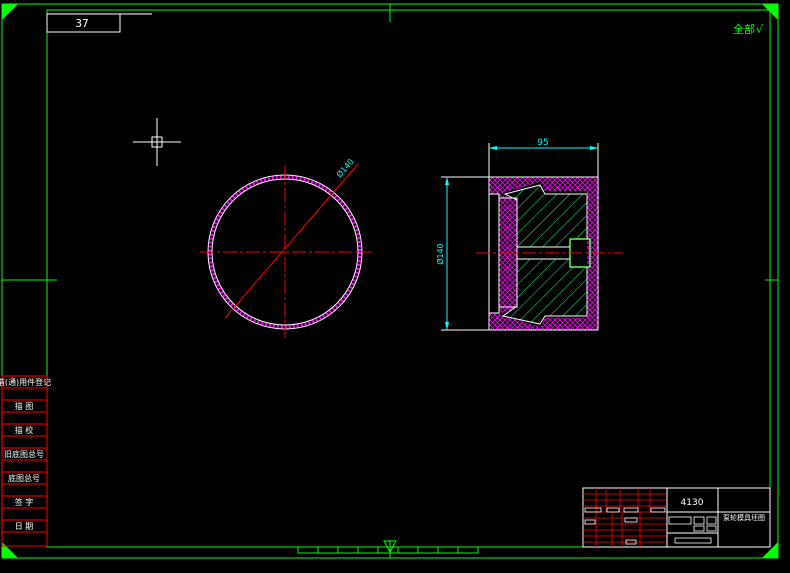  What do you see at coordinates (10, 12) in the screenshot?
I see `corner-mark-top-left` at bounding box center [10, 12].